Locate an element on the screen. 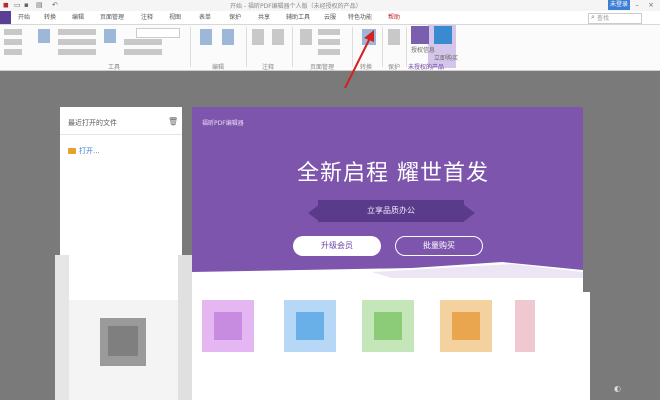 The image size is (660, 400). print-icon: ▤ is located at coordinates (40, 5).